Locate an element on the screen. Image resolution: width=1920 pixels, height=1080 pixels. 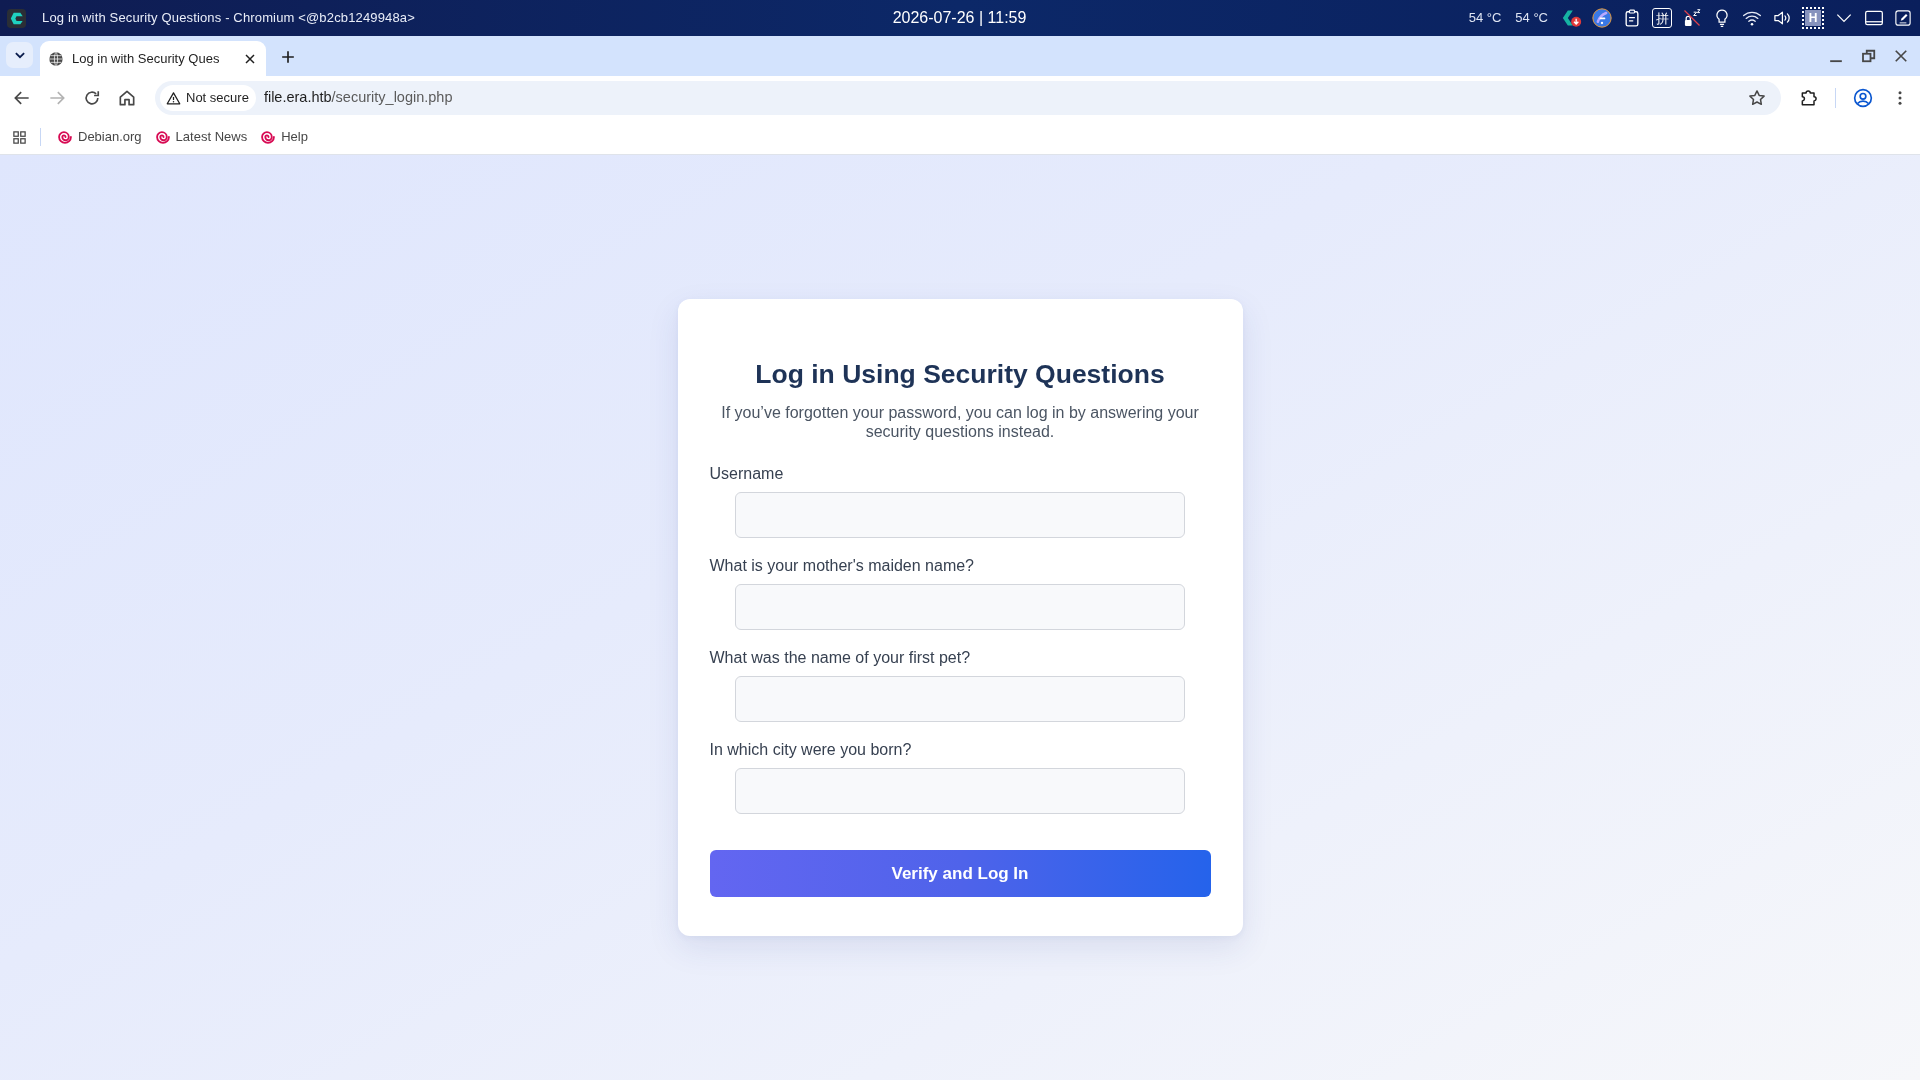
bookmark-link: Latest News is located at coordinates (201, 137).